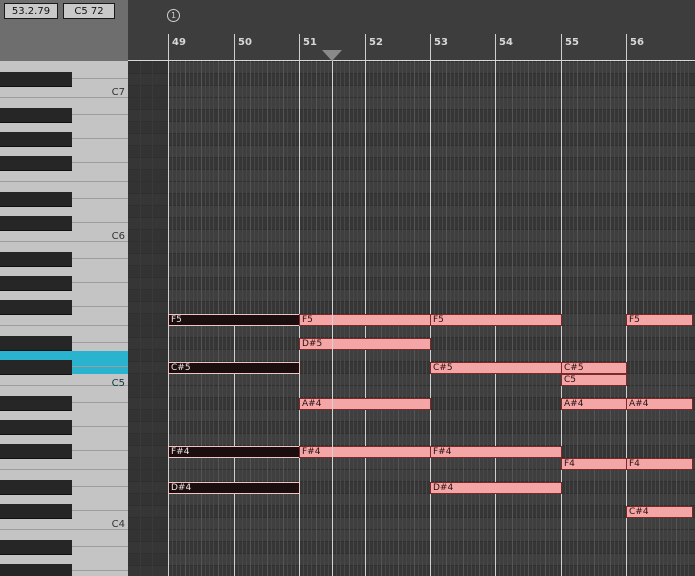 Image resolution: width=695 pixels, height=576 pixels. I want to click on marker-icon: 1, so click(173, 15).